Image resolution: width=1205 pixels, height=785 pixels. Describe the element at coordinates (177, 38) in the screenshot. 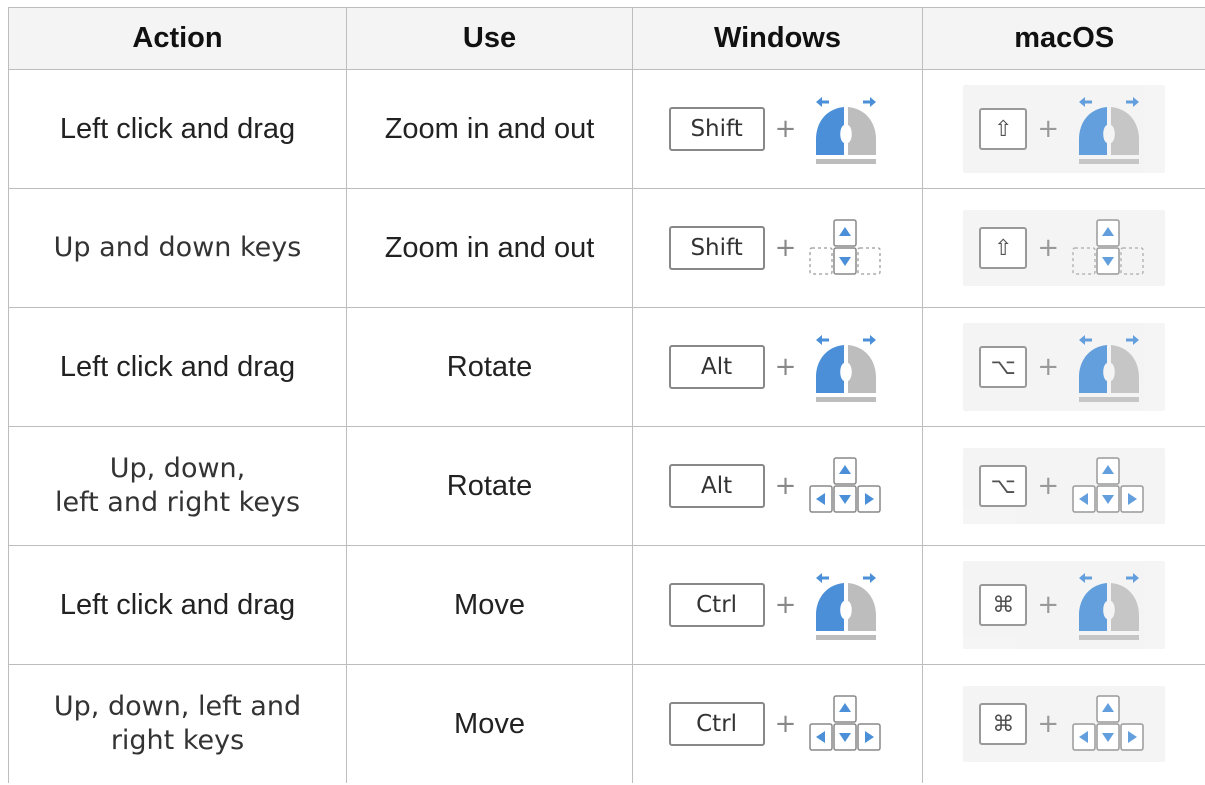

I see `header-action: Action` at that location.